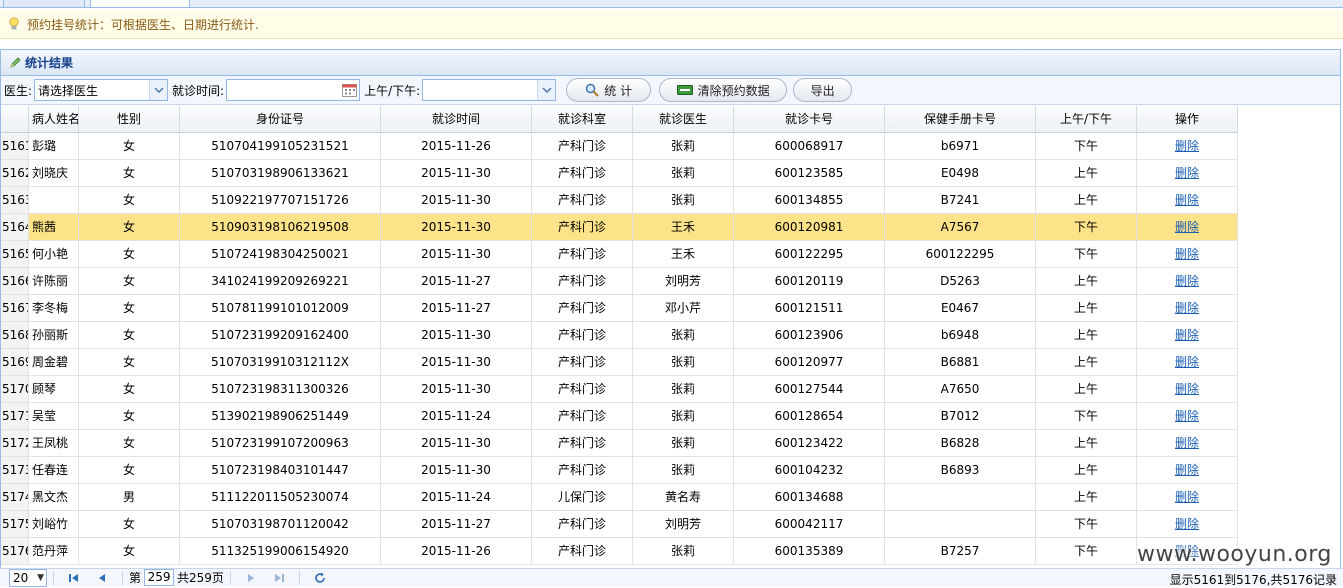 Image resolution: width=1343 pixels, height=588 pixels. I want to click on calendar-icon, so click(350, 90).